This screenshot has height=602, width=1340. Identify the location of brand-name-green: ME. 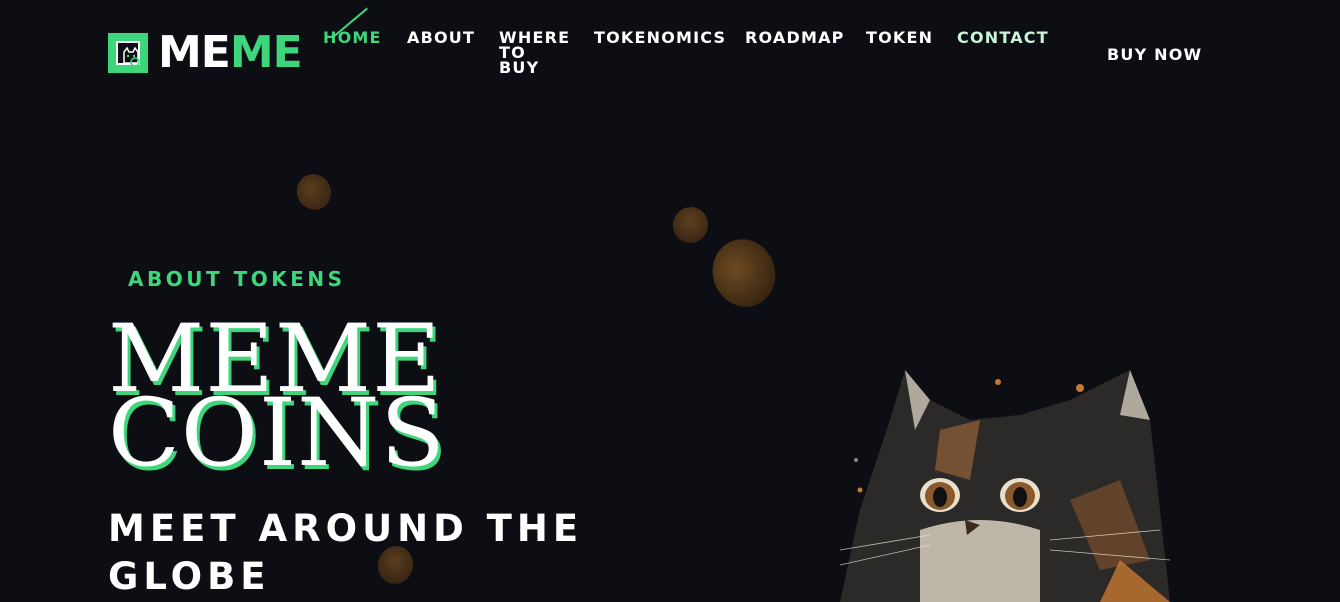
(266, 52).